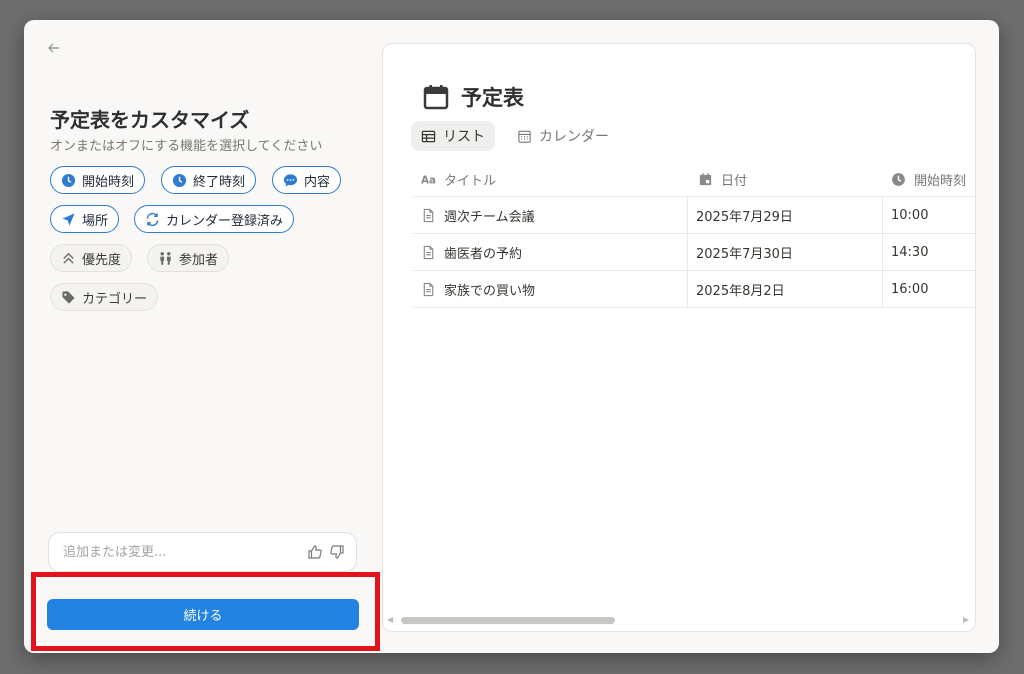  I want to click on date-icon, so click(705, 179).